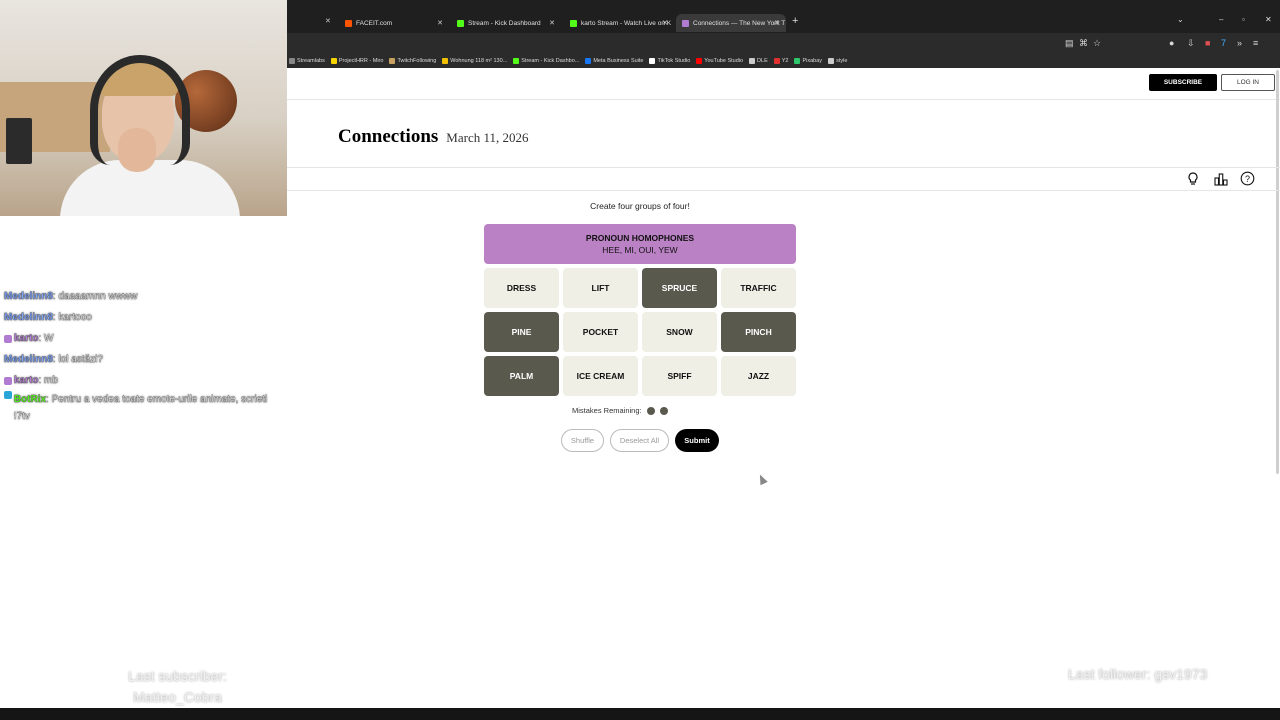 This screenshot has height=720, width=1280. Describe the element at coordinates (1220, 178) in the screenshot. I see `stats-icon` at that location.